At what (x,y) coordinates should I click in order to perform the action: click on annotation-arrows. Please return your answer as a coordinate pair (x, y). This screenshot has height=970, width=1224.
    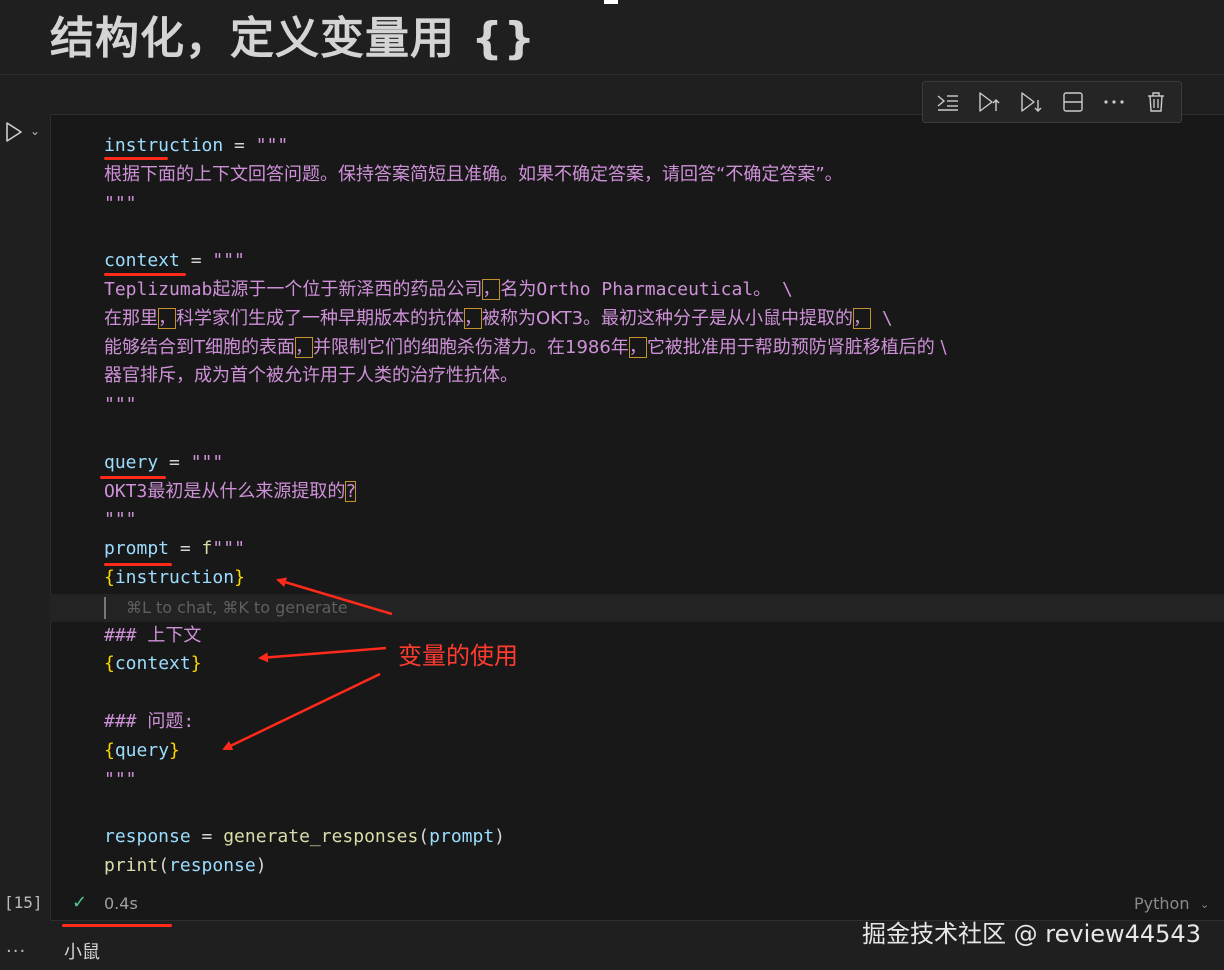
    Looking at the image, I should click on (307, 664).